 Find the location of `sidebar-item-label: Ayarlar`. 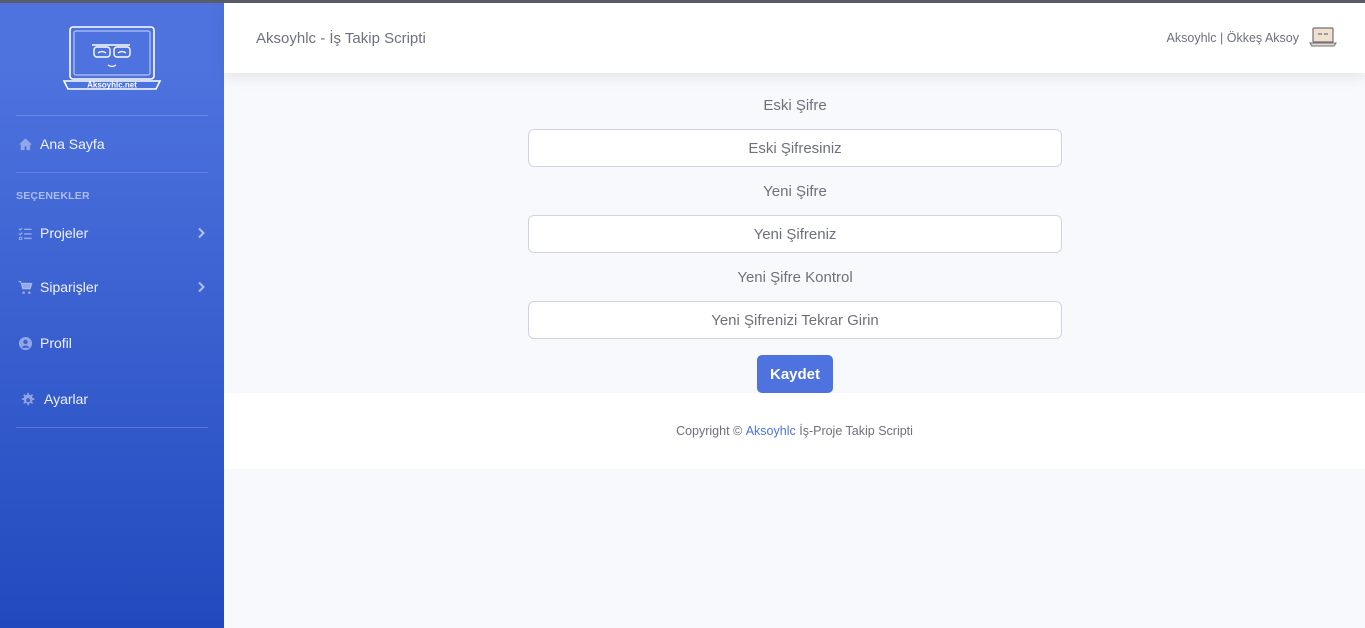

sidebar-item-label: Ayarlar is located at coordinates (66, 399).